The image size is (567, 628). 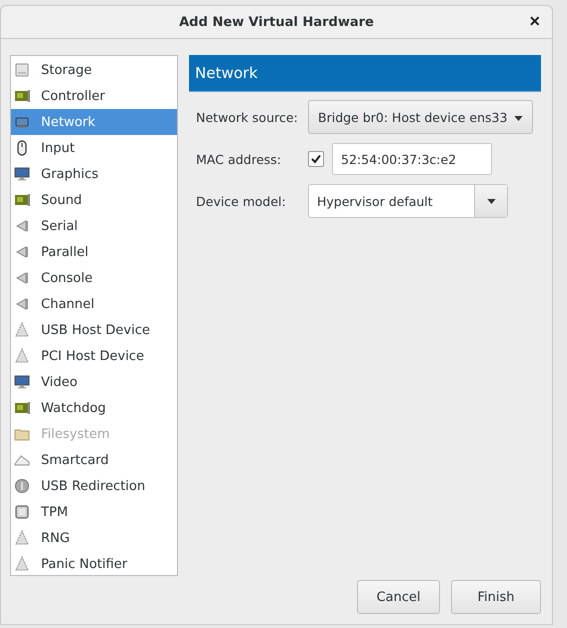 I want to click on field-label: Network source:, so click(x=247, y=117).